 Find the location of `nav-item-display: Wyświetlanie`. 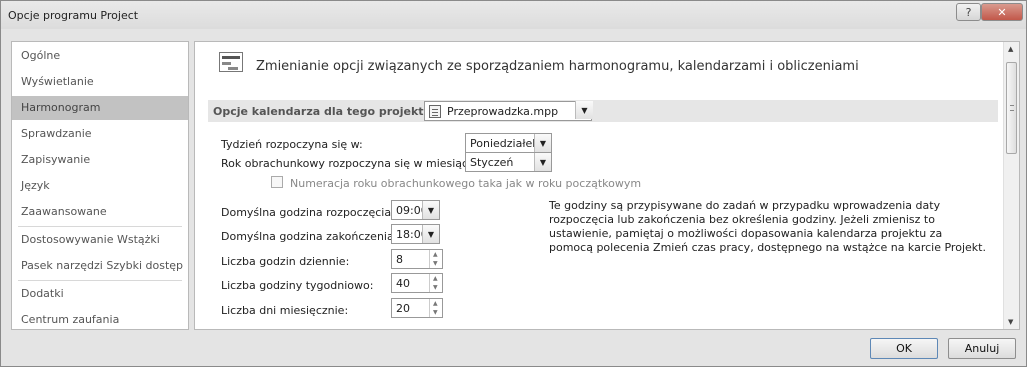

nav-item-display: Wyświetlanie is located at coordinates (100, 82).